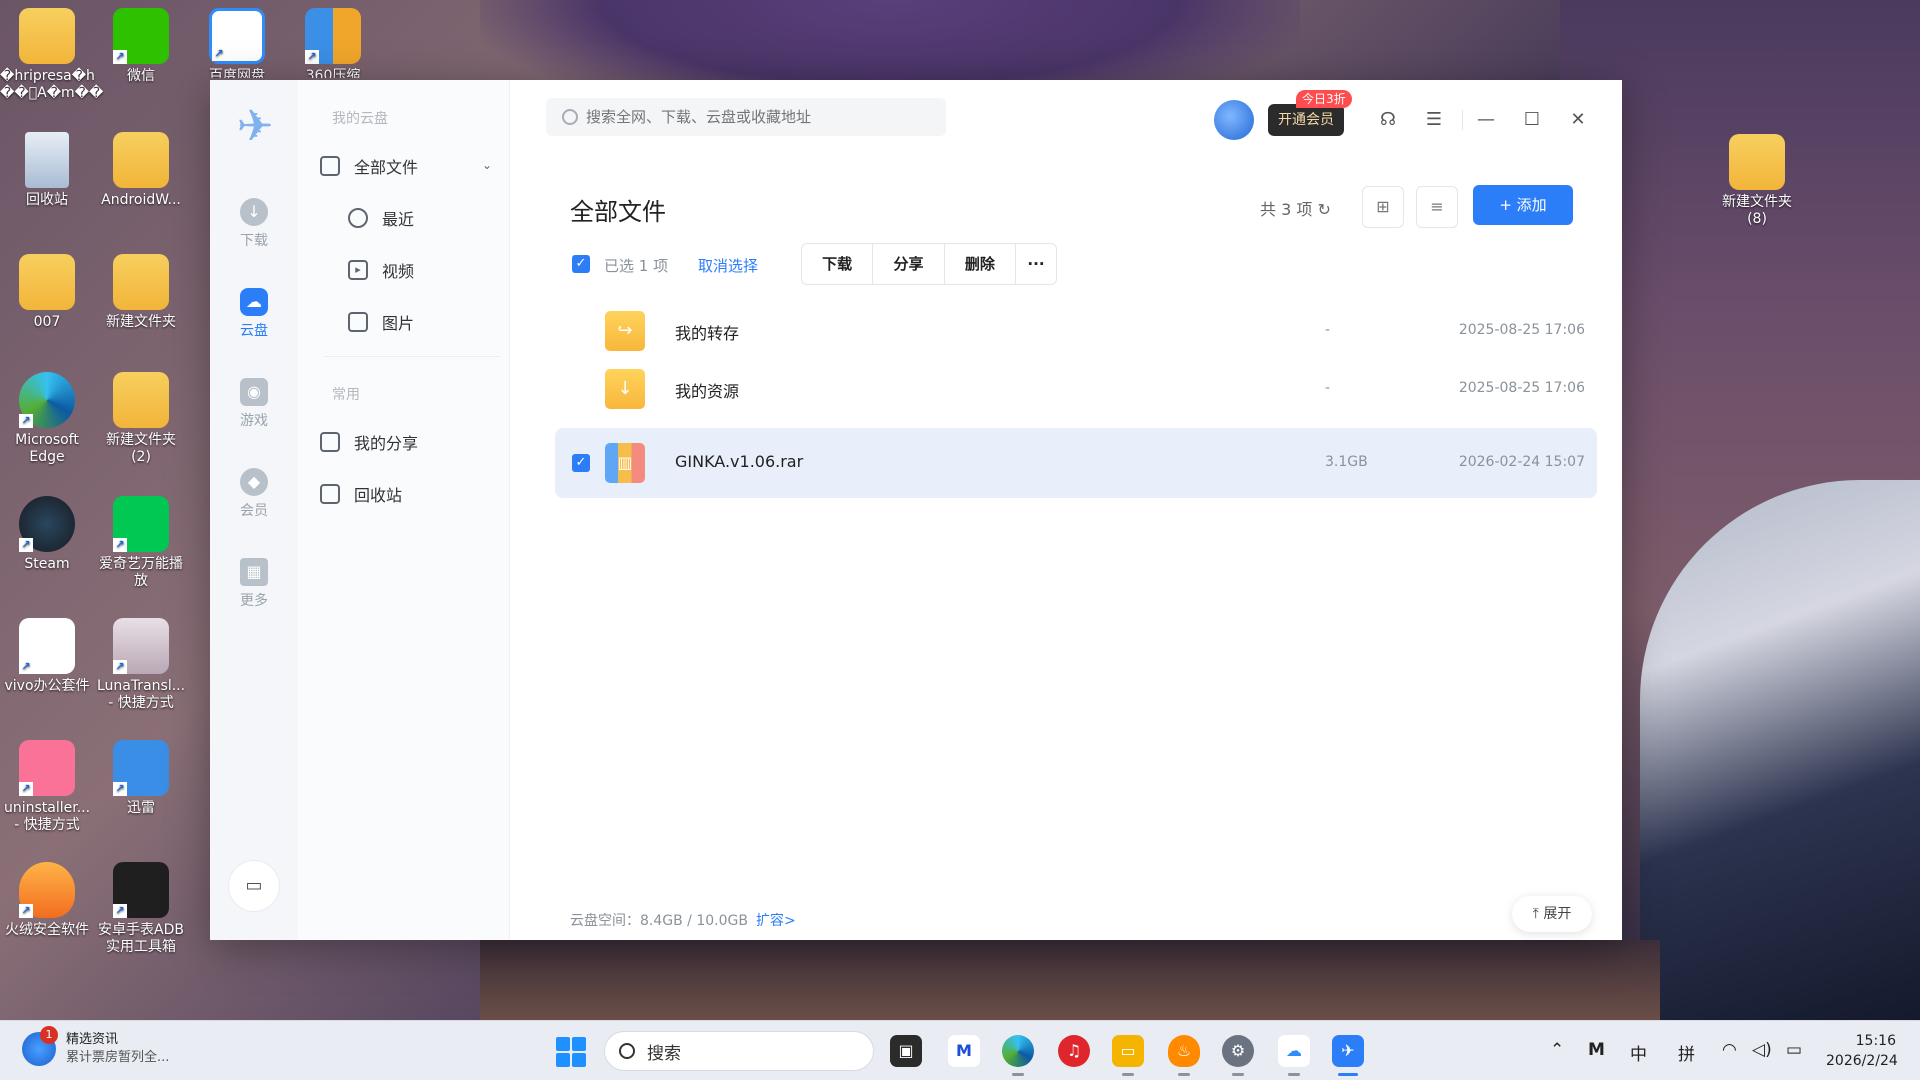 The width and height of the screenshot is (1920, 1080). I want to click on desktop-icon-new-folder-8: 新建文件夹 (8), so click(1757, 181).